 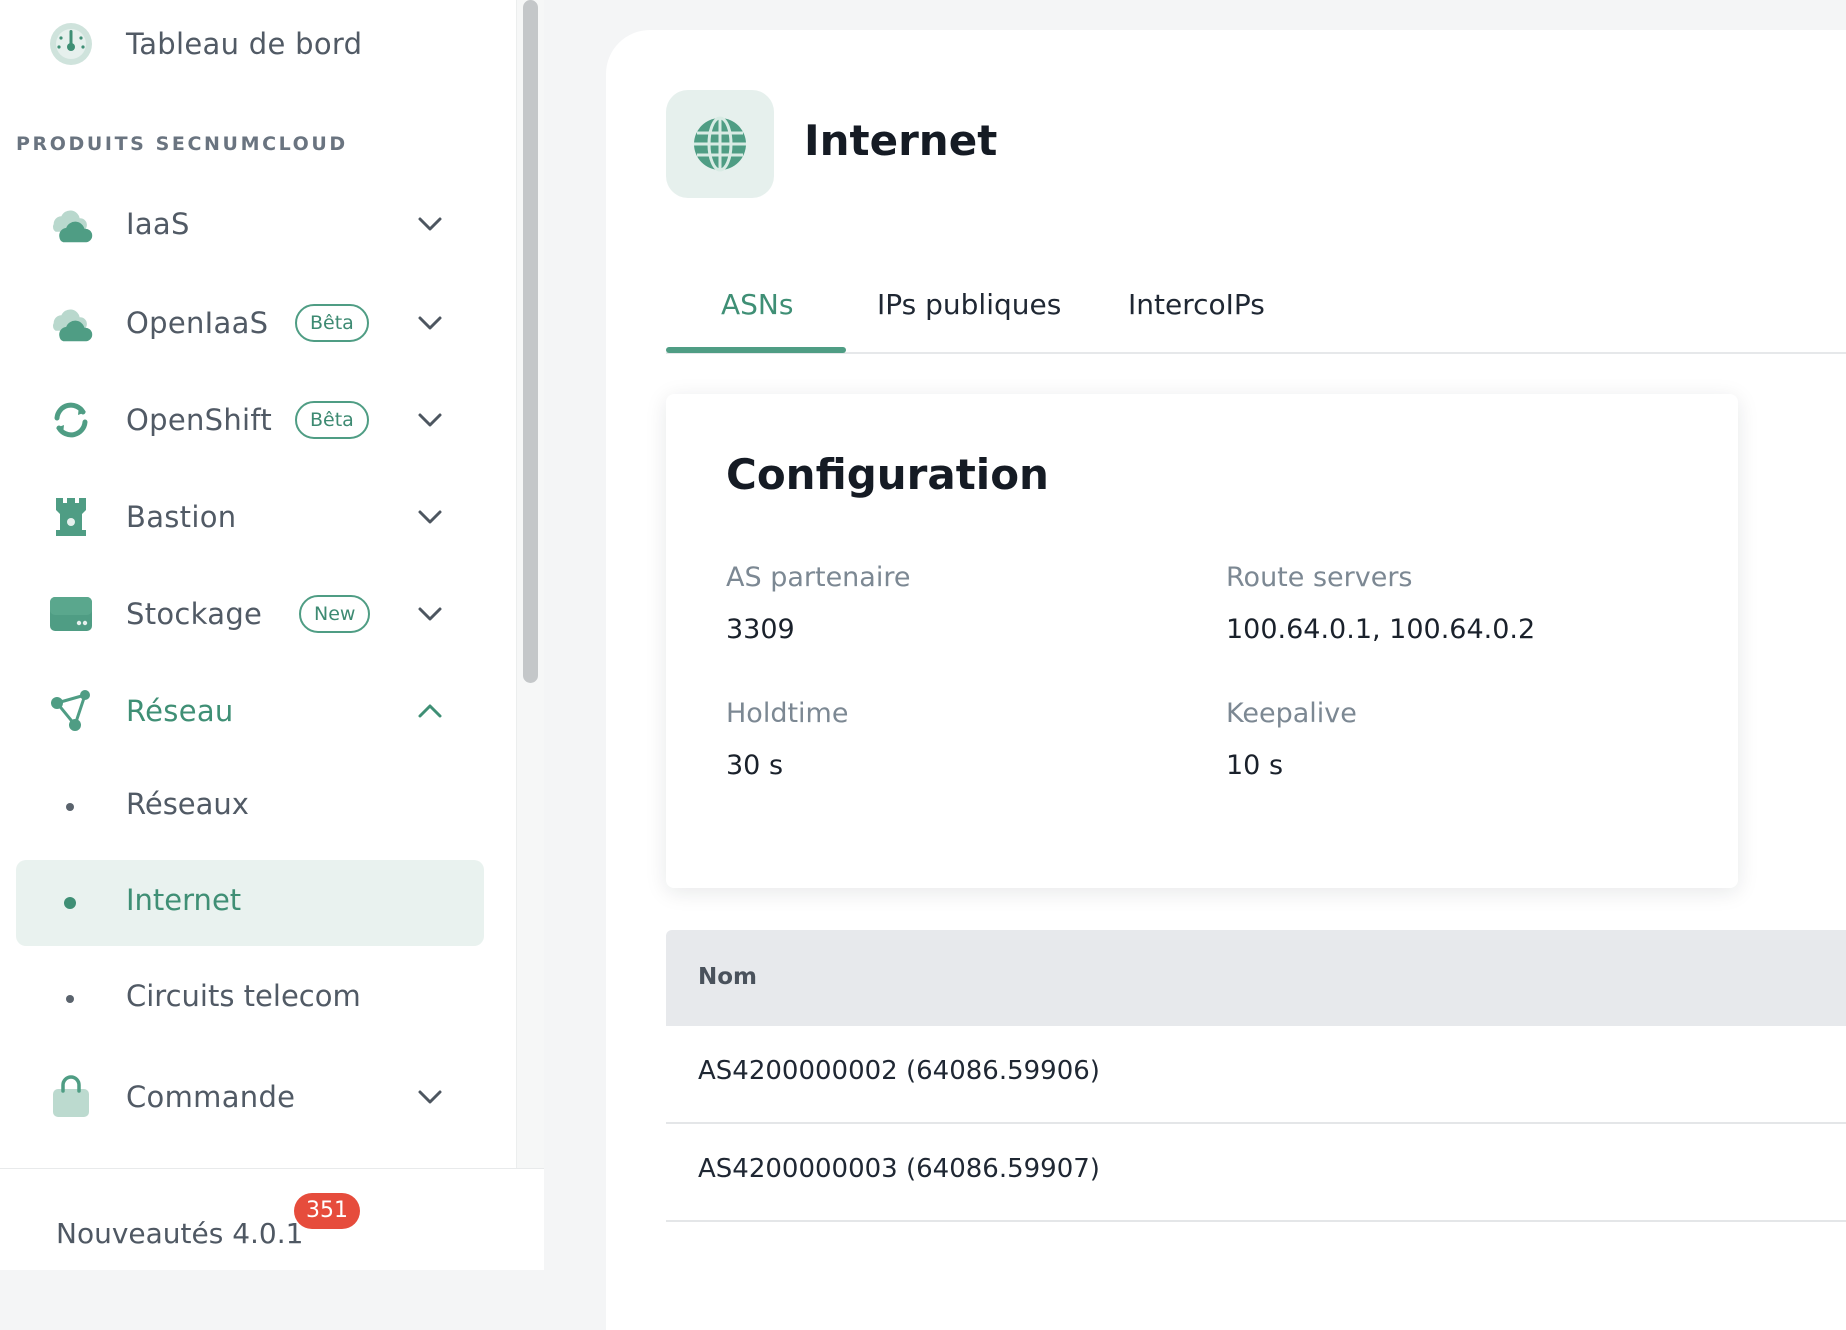 What do you see at coordinates (756, 350) in the screenshot?
I see `active-tab-indicator` at bounding box center [756, 350].